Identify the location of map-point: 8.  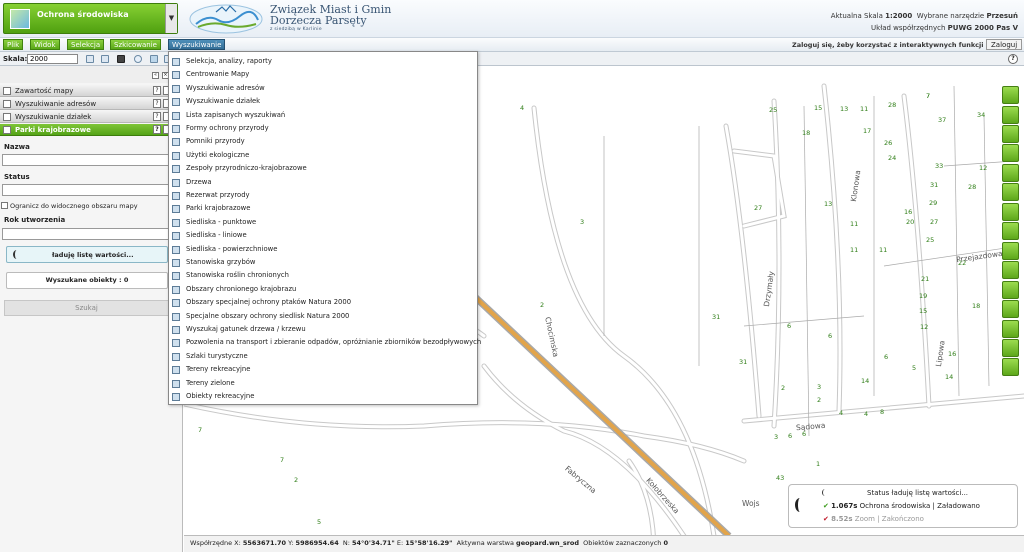
(882, 412).